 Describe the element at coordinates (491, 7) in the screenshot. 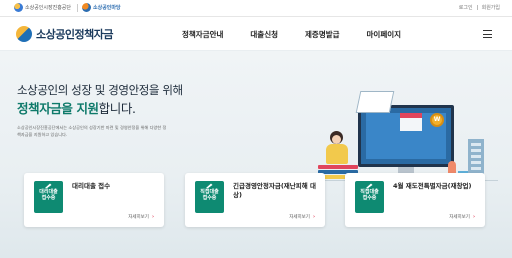

I see `signup-link: 회원가입` at that location.